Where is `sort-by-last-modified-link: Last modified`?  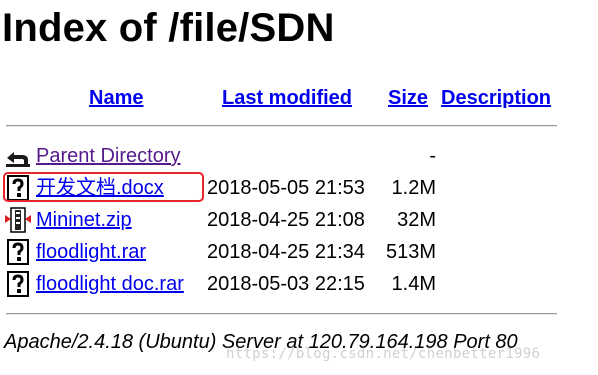 sort-by-last-modified-link: Last modified is located at coordinates (287, 98).